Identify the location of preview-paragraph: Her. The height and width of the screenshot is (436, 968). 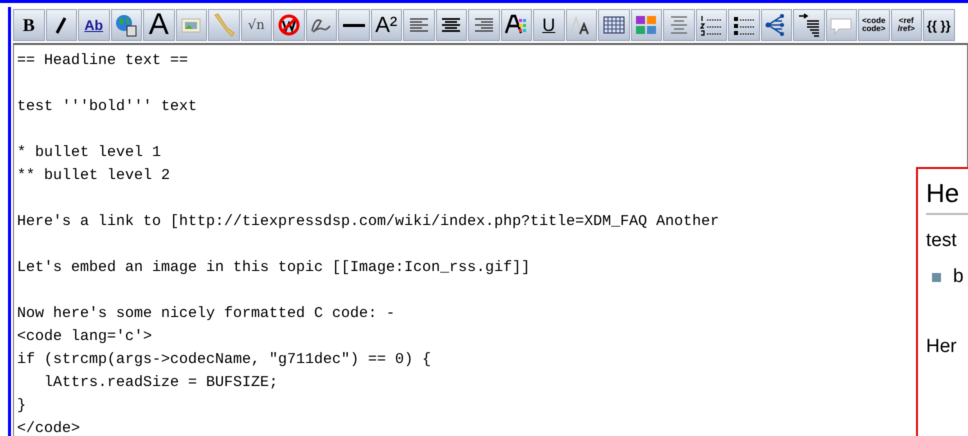
(942, 347).